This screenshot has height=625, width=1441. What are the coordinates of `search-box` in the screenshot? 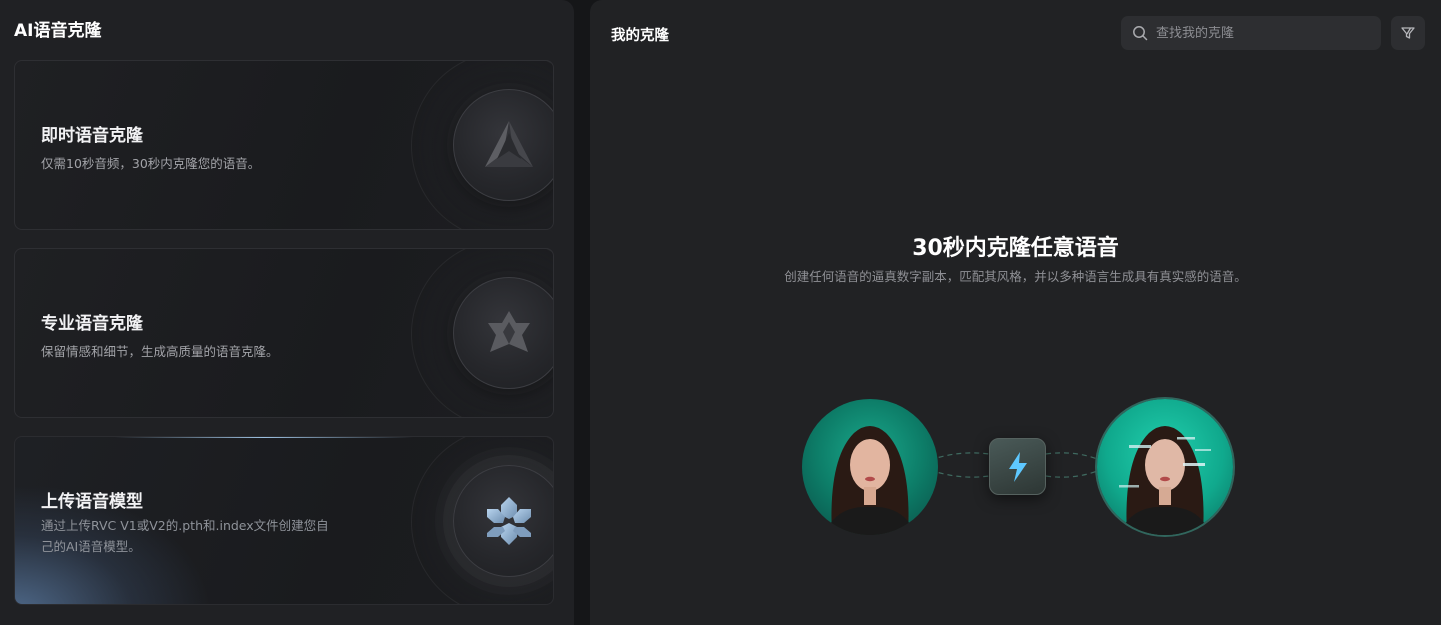 It's located at (1251, 33).